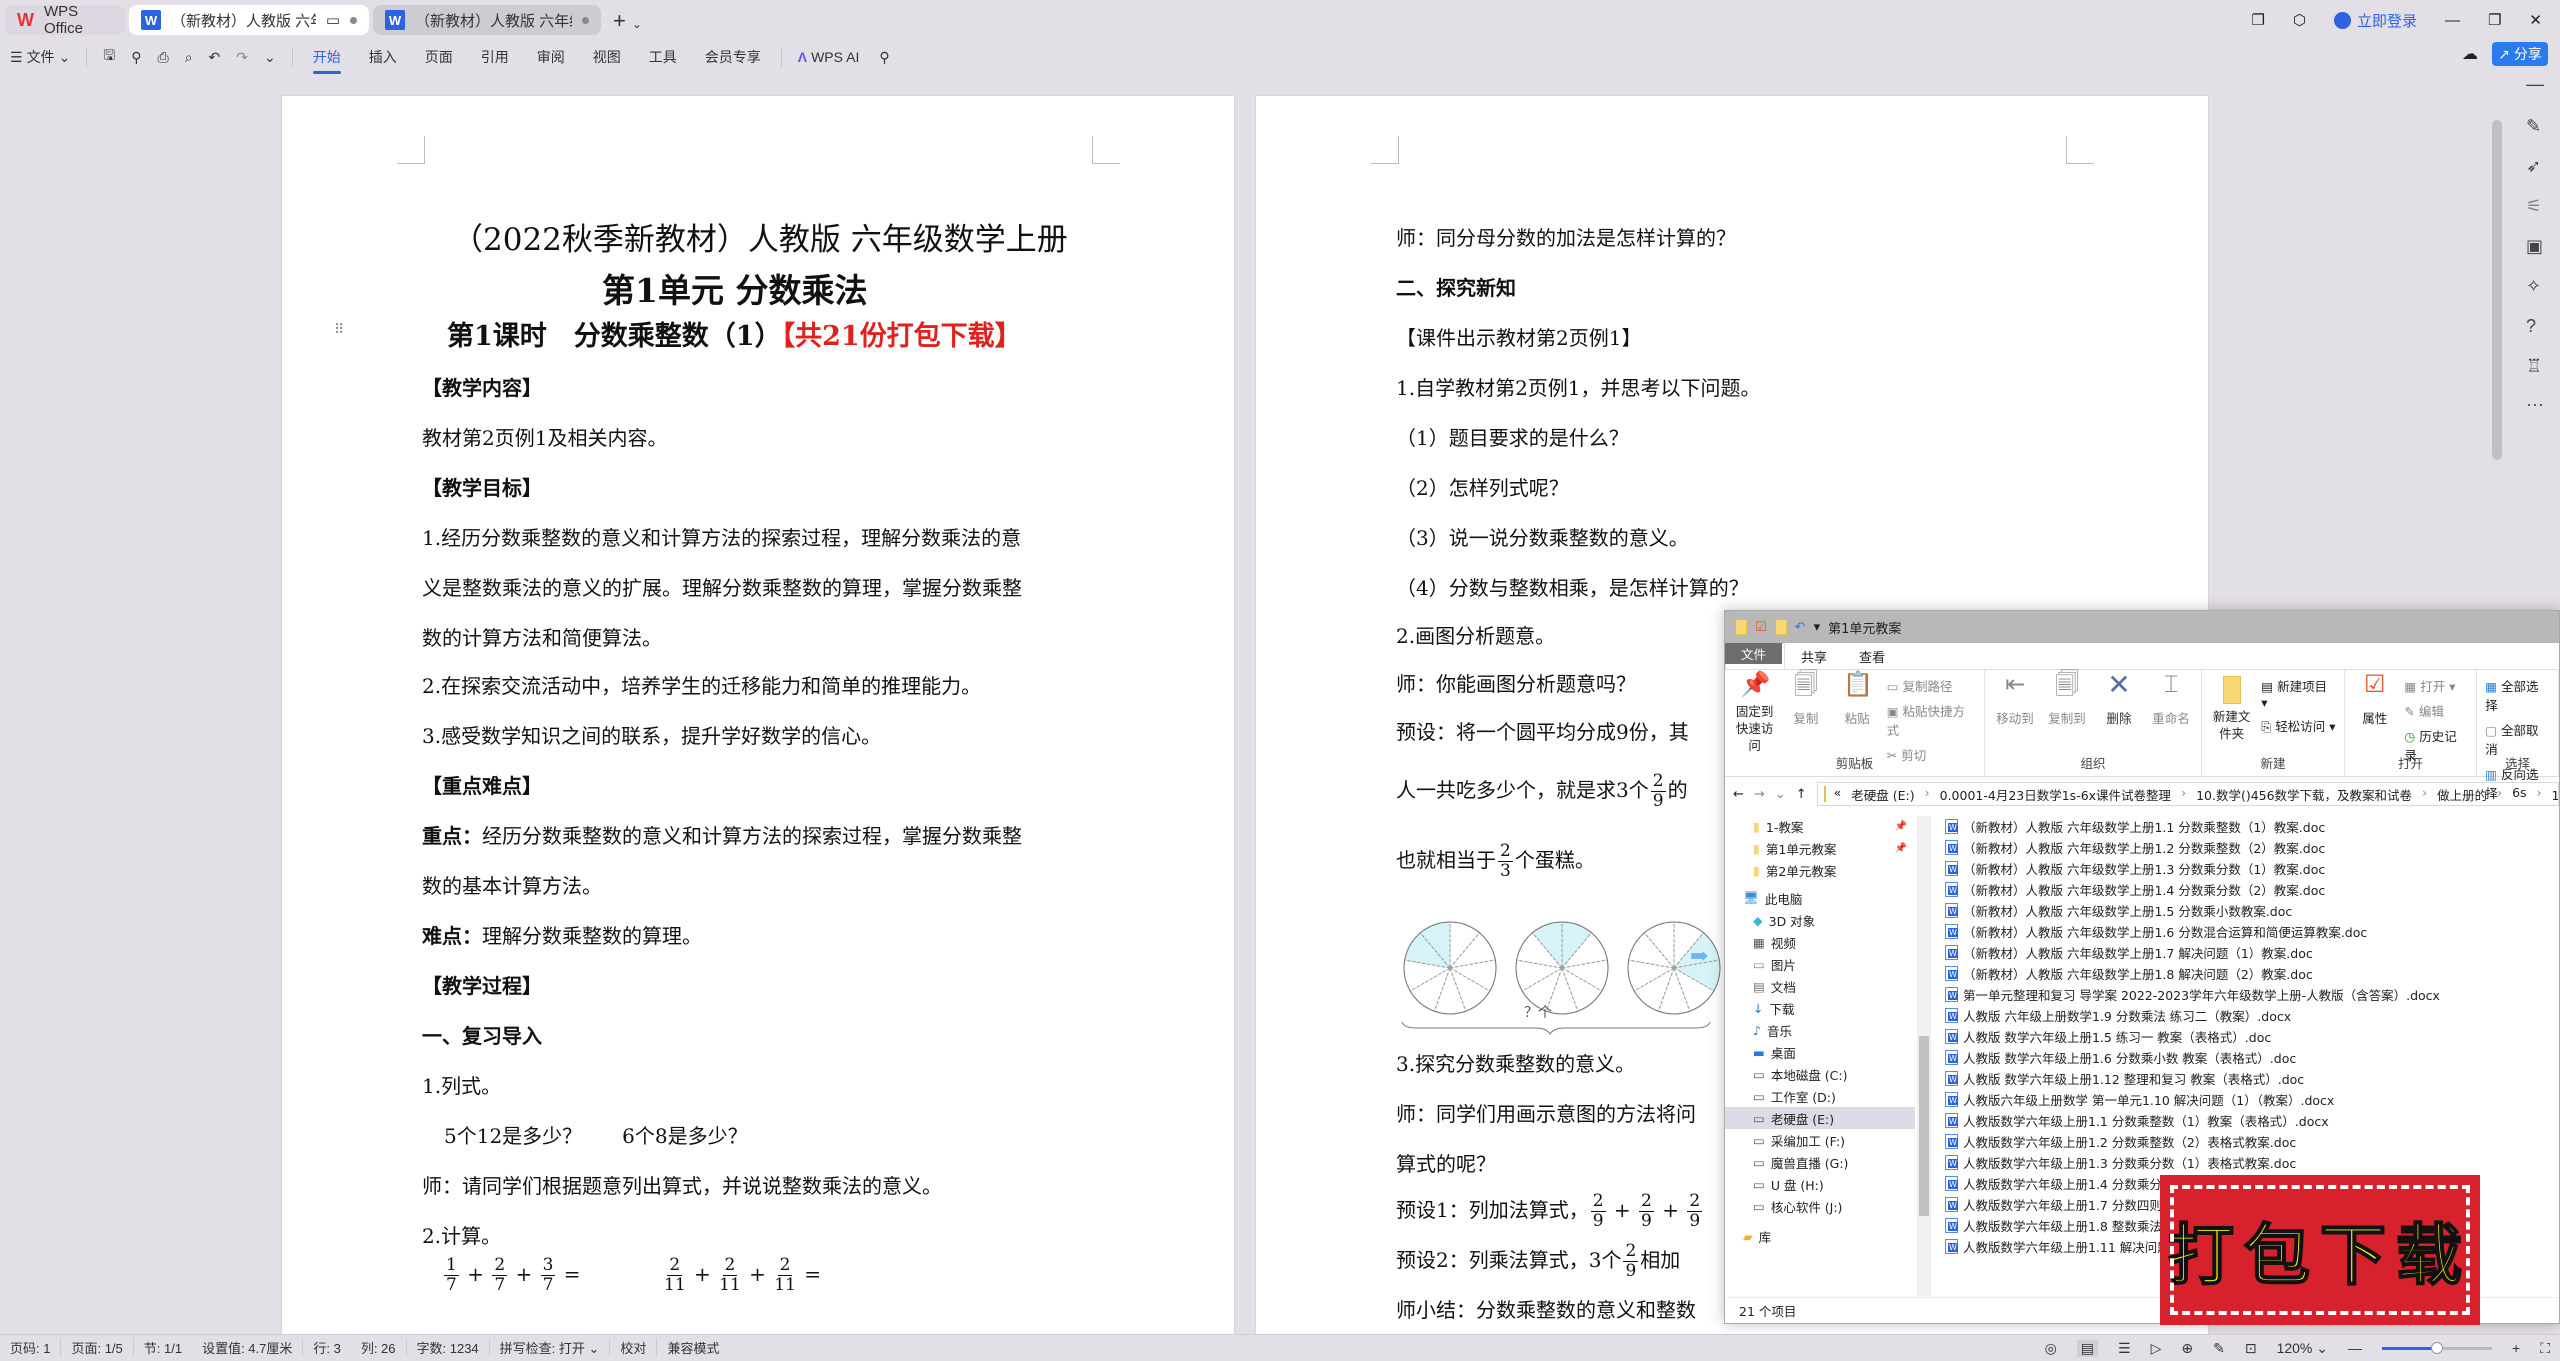 The image size is (2560, 1361). I want to click on menu-tab-3: 引用, so click(495, 57).